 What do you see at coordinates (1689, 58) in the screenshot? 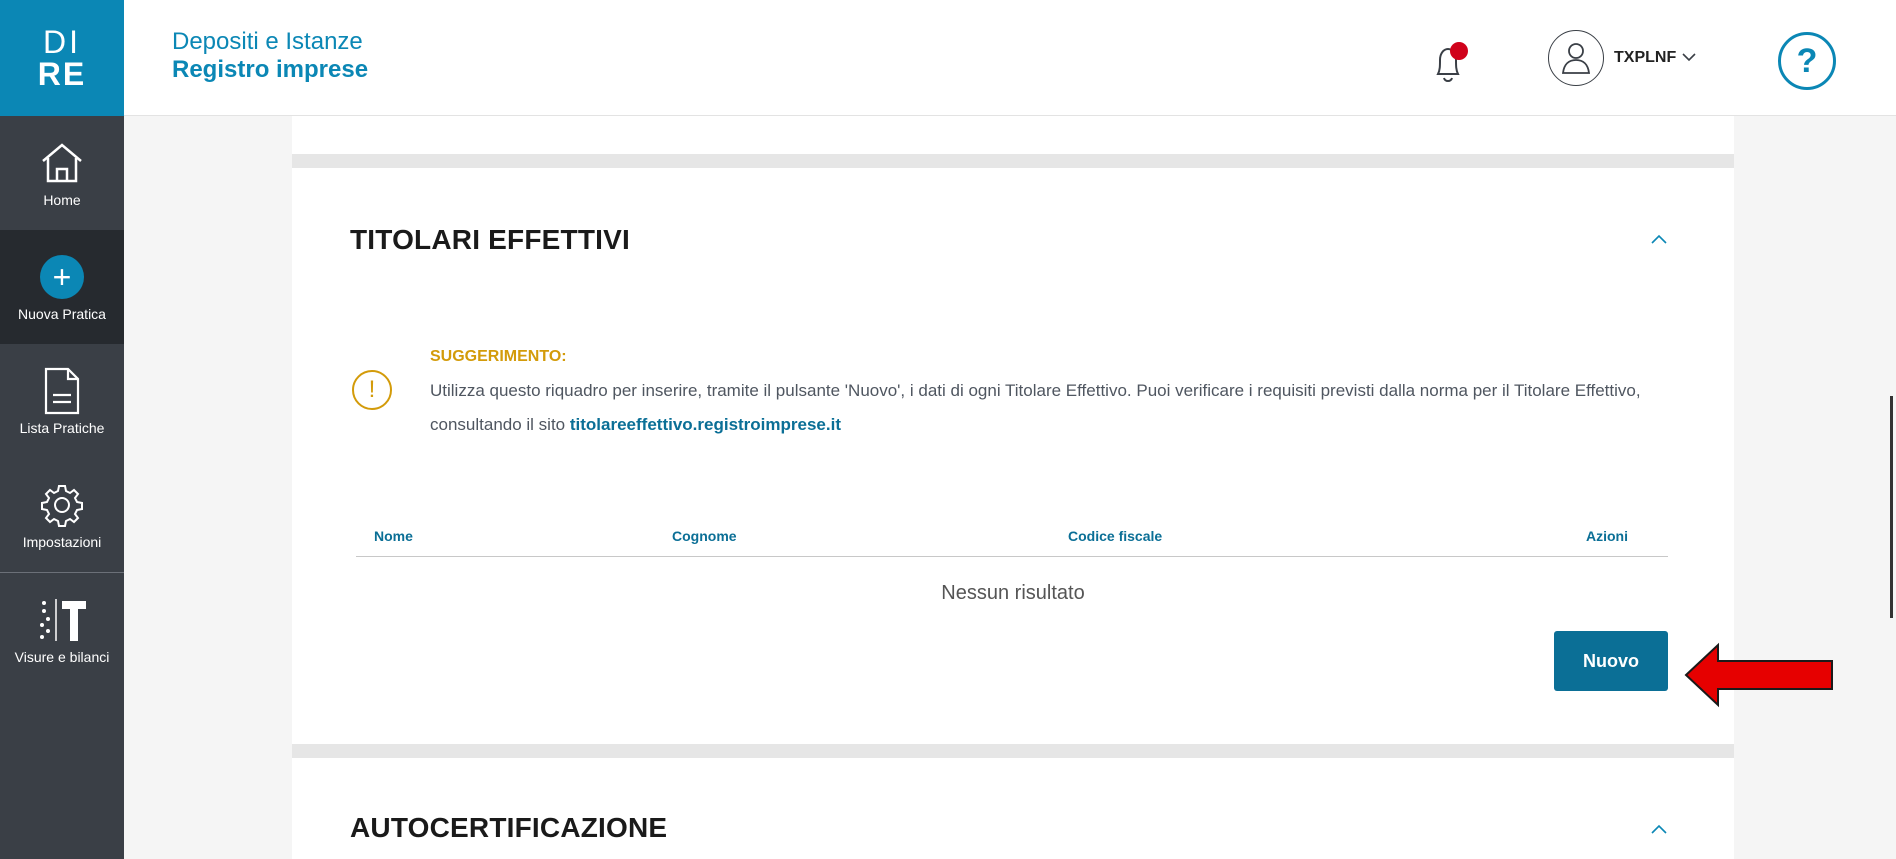
I see `chevron-down-icon` at bounding box center [1689, 58].